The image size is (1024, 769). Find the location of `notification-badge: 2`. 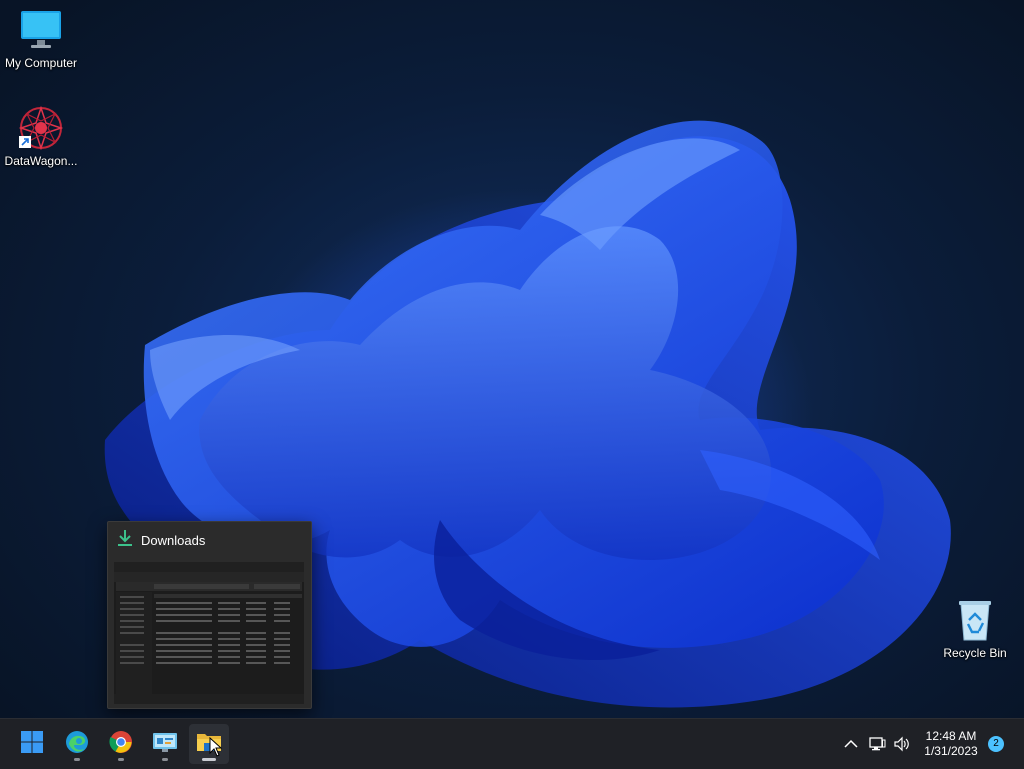

notification-badge: 2 is located at coordinates (996, 744).